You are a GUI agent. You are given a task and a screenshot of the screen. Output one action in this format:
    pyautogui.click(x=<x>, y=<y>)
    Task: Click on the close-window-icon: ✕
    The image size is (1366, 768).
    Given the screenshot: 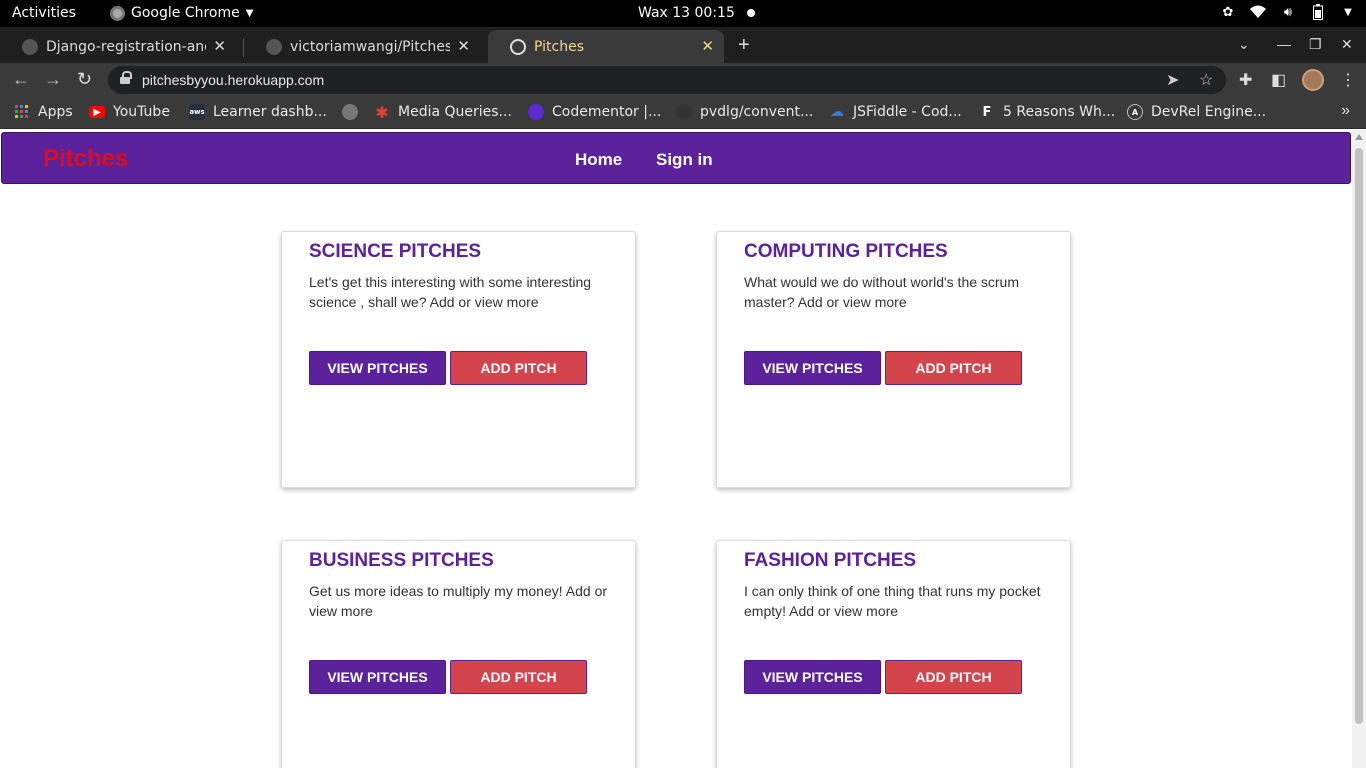 What is the action you would take?
    pyautogui.click(x=1347, y=44)
    